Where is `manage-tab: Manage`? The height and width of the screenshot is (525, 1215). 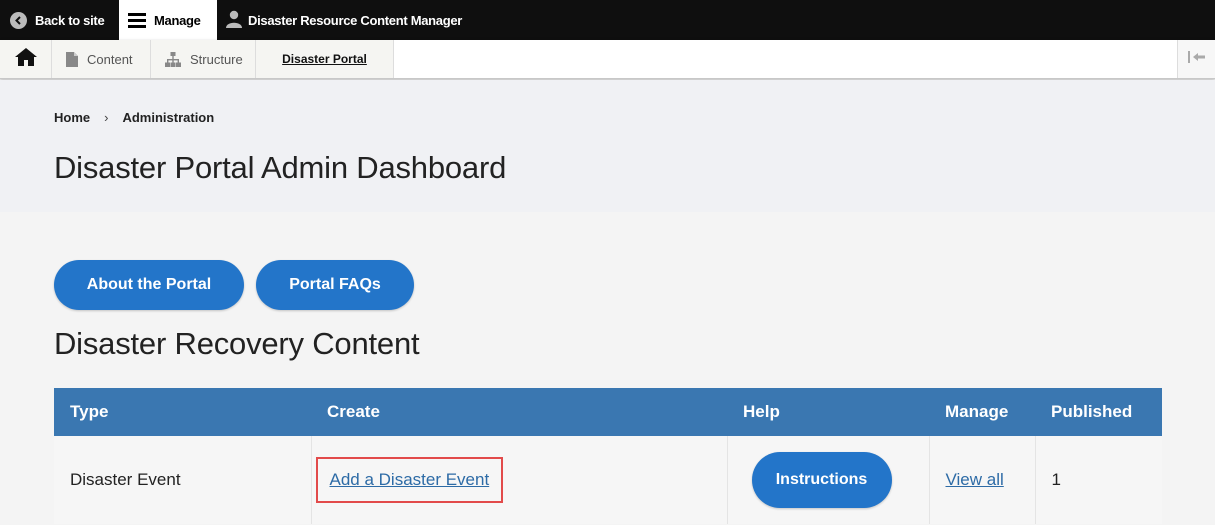 manage-tab: Manage is located at coordinates (168, 20).